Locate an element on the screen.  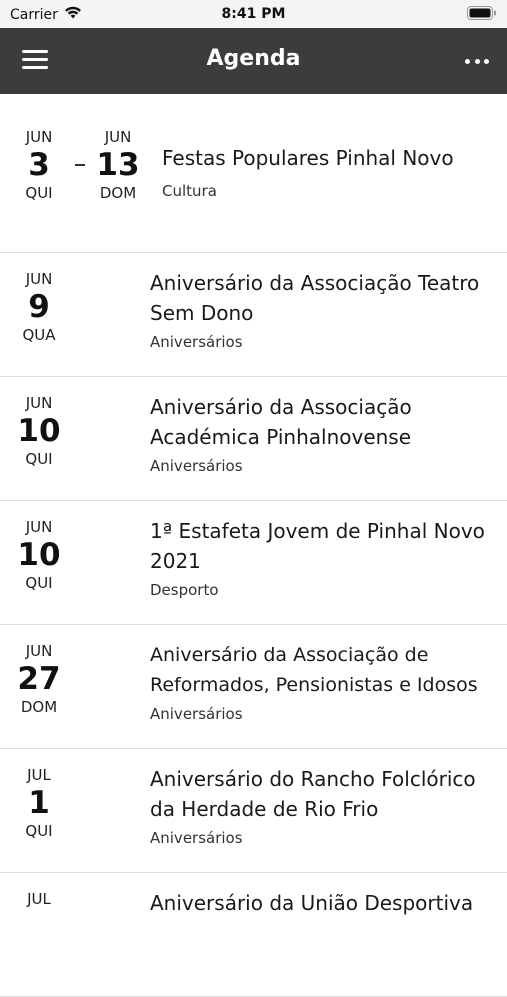
event-title-line: Aniversário da União Desportiva is located at coordinates (312, 903).